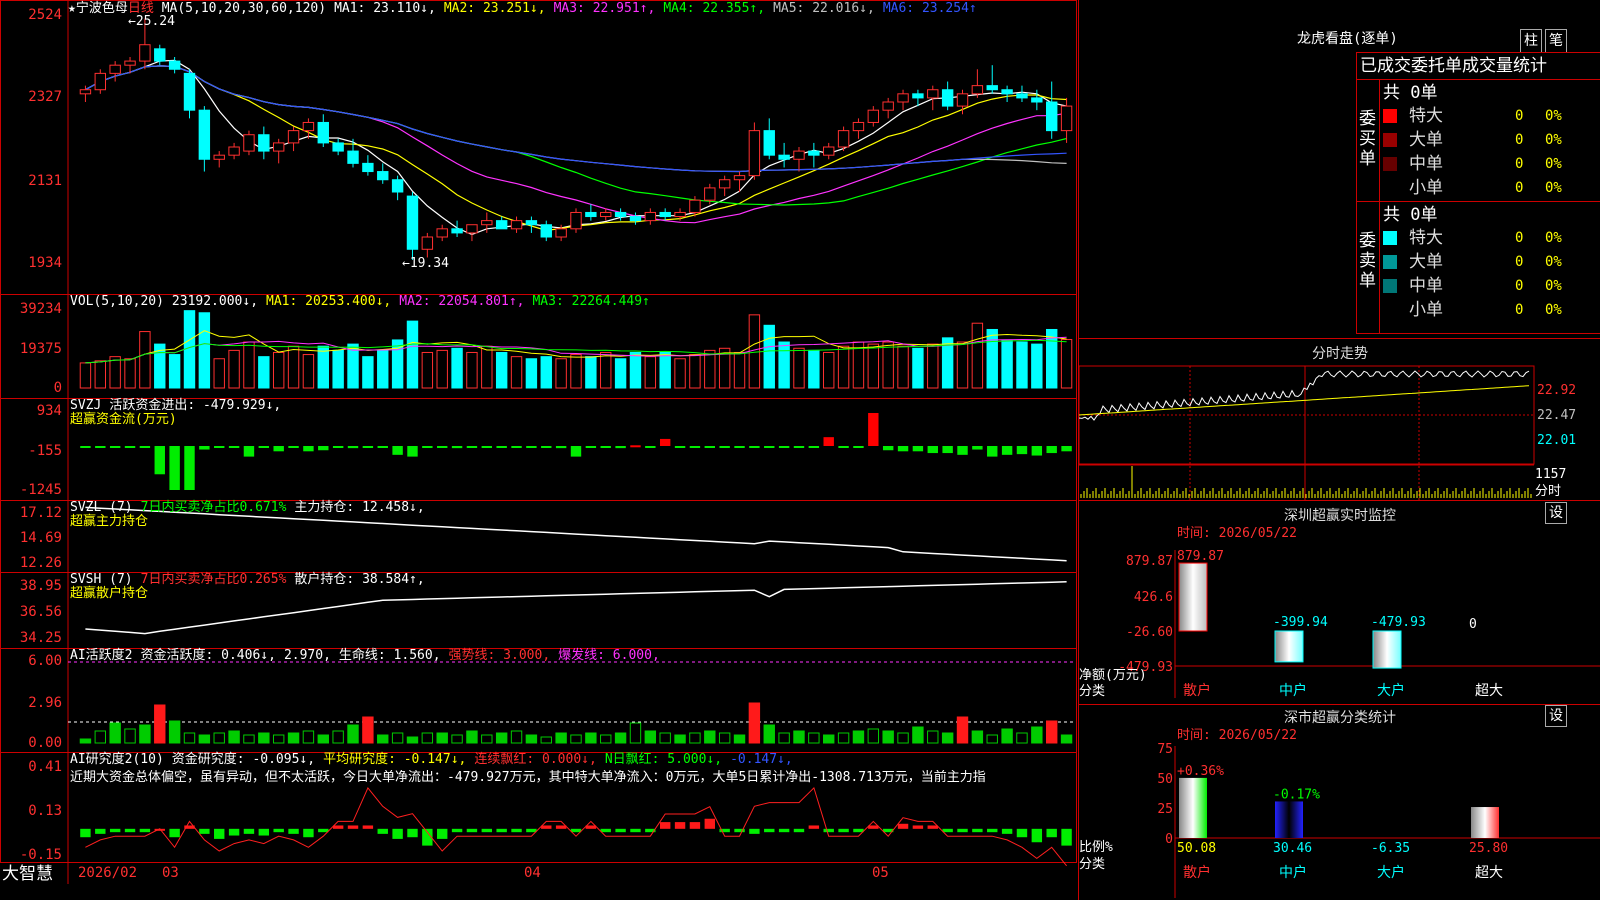 The height and width of the screenshot is (900, 1600). What do you see at coordinates (1367, 139) in the screenshot?
I see `buy-side-label: 委买单` at bounding box center [1367, 139].